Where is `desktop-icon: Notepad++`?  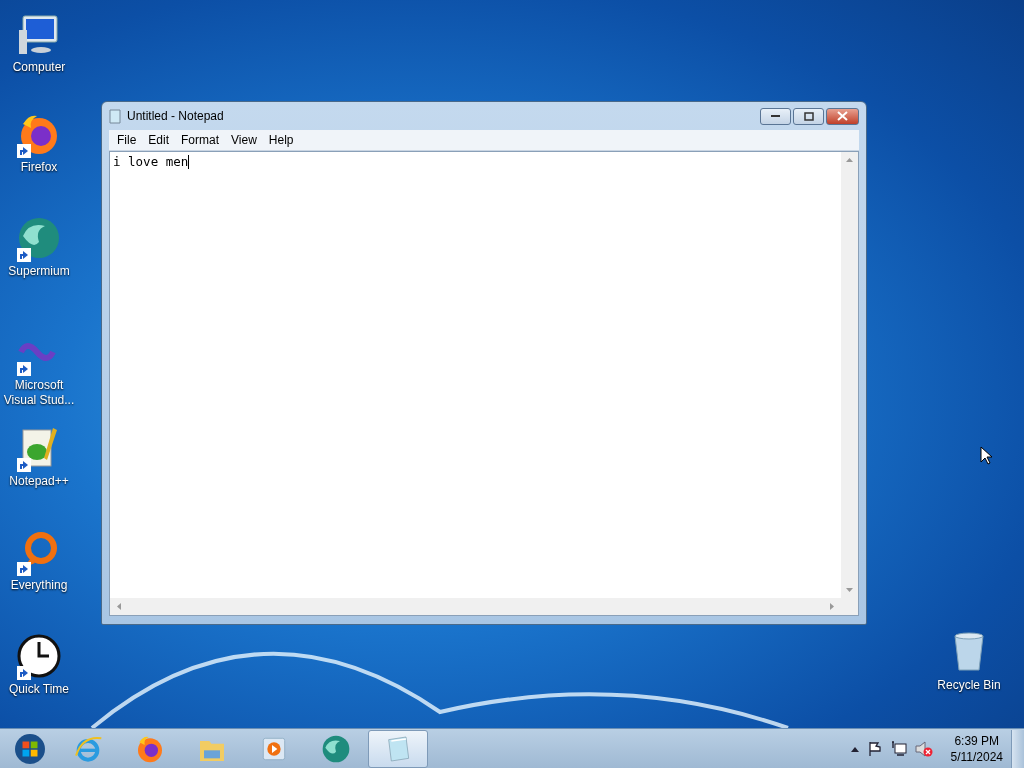
desktop-icon: Notepad++ is located at coordinates (39, 456).